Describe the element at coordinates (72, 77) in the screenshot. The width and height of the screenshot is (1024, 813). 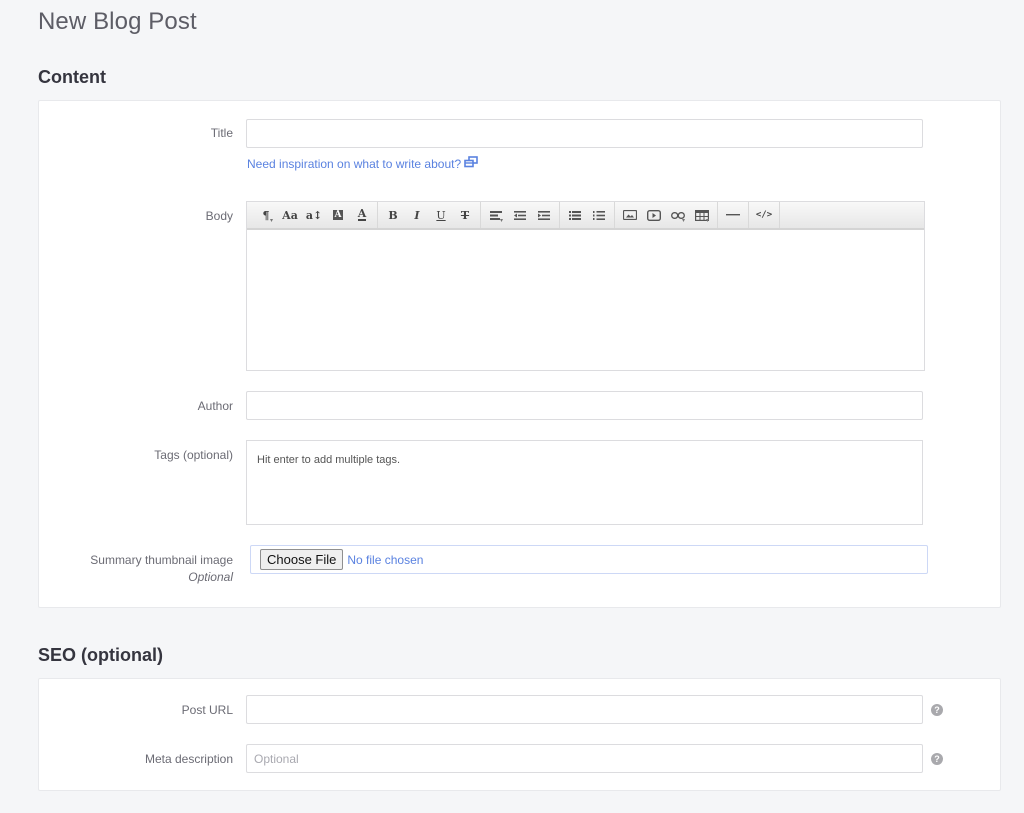
I see `content-section-heading: Content` at that location.